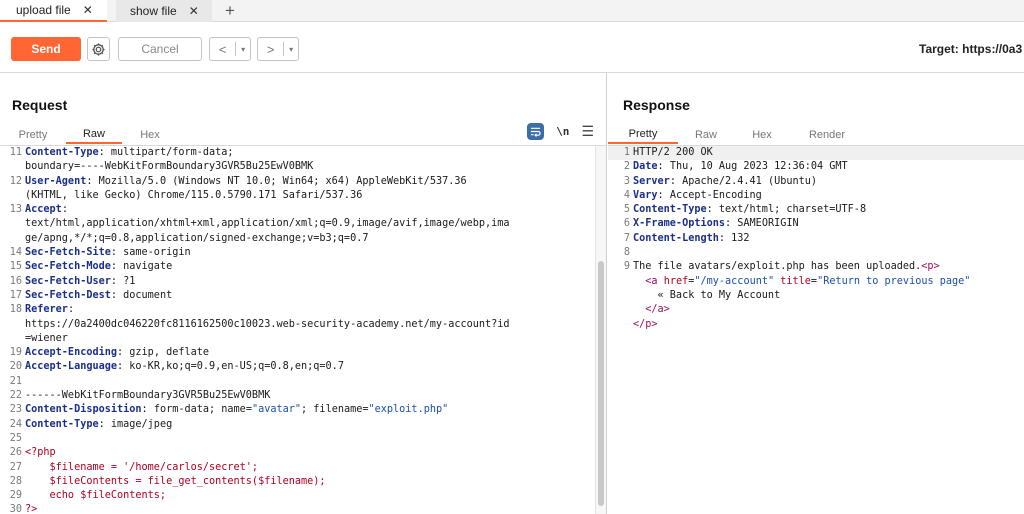 The image size is (1024, 514). Describe the element at coordinates (827, 134) in the screenshot. I see `tab-render: Render` at that location.